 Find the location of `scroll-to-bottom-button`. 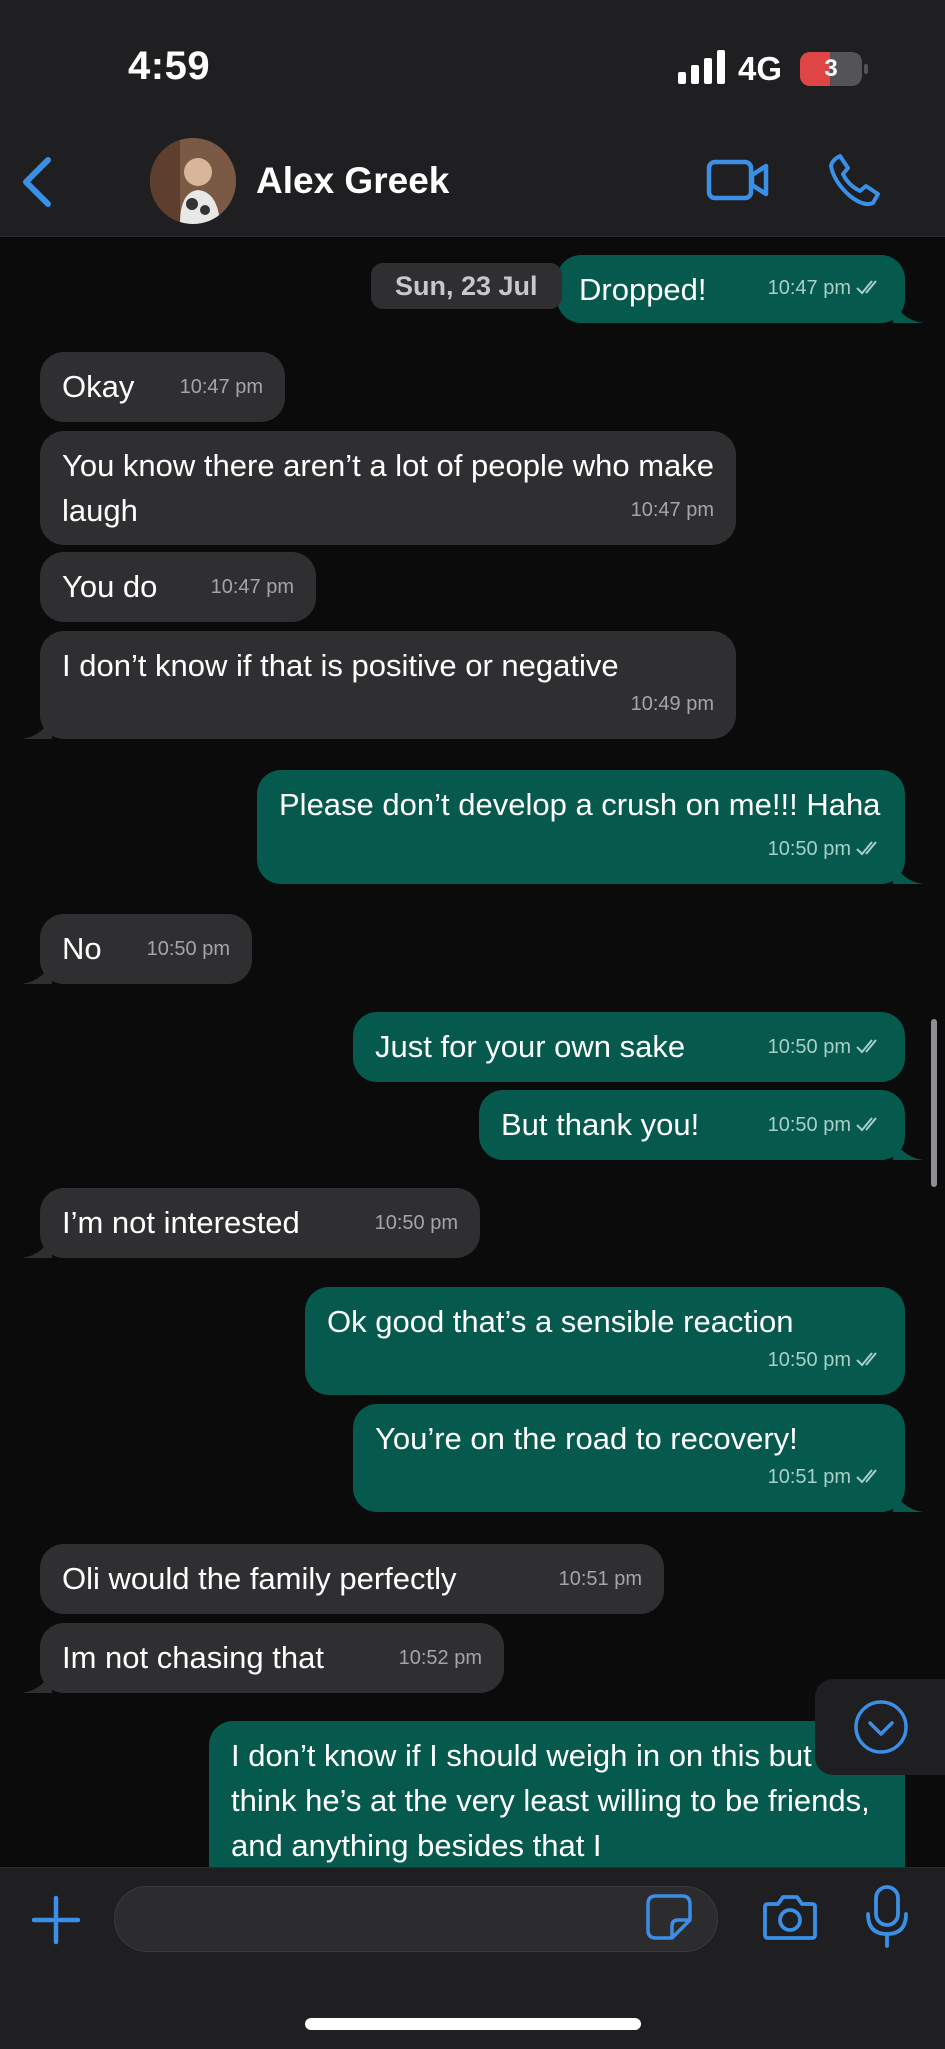

scroll-to-bottom-button is located at coordinates (880, 1727).